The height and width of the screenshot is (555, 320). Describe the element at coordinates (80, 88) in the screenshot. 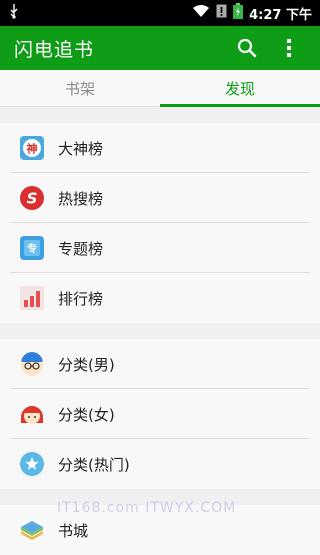

I see `tab-bookshelf: 书架` at that location.